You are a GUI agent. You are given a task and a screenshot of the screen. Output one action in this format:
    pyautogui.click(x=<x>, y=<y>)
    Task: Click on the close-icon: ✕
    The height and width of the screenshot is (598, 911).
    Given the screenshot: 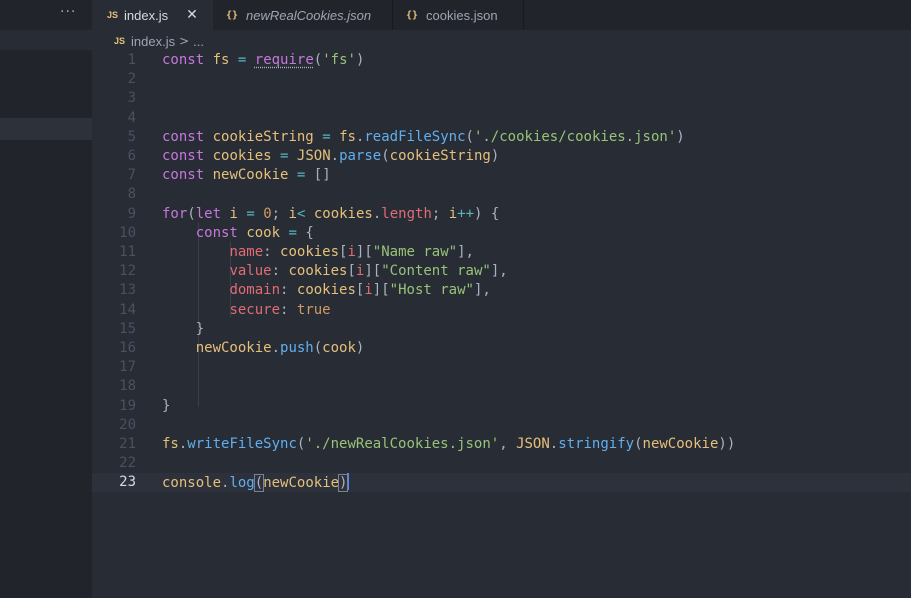 What is the action you would take?
    pyautogui.click(x=192, y=15)
    